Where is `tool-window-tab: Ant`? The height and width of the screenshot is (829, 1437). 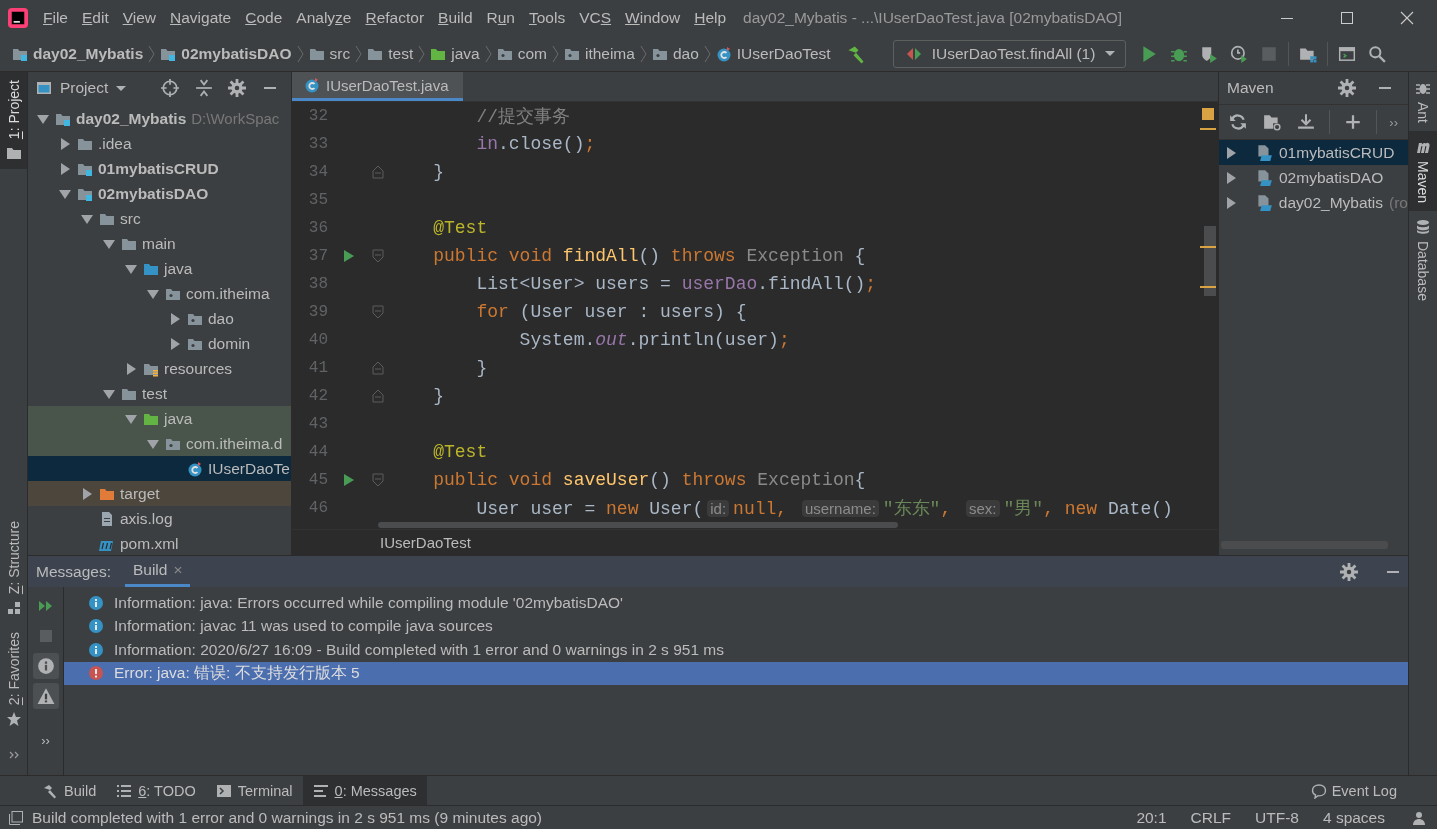 tool-window-tab: Ant is located at coordinates (1423, 101).